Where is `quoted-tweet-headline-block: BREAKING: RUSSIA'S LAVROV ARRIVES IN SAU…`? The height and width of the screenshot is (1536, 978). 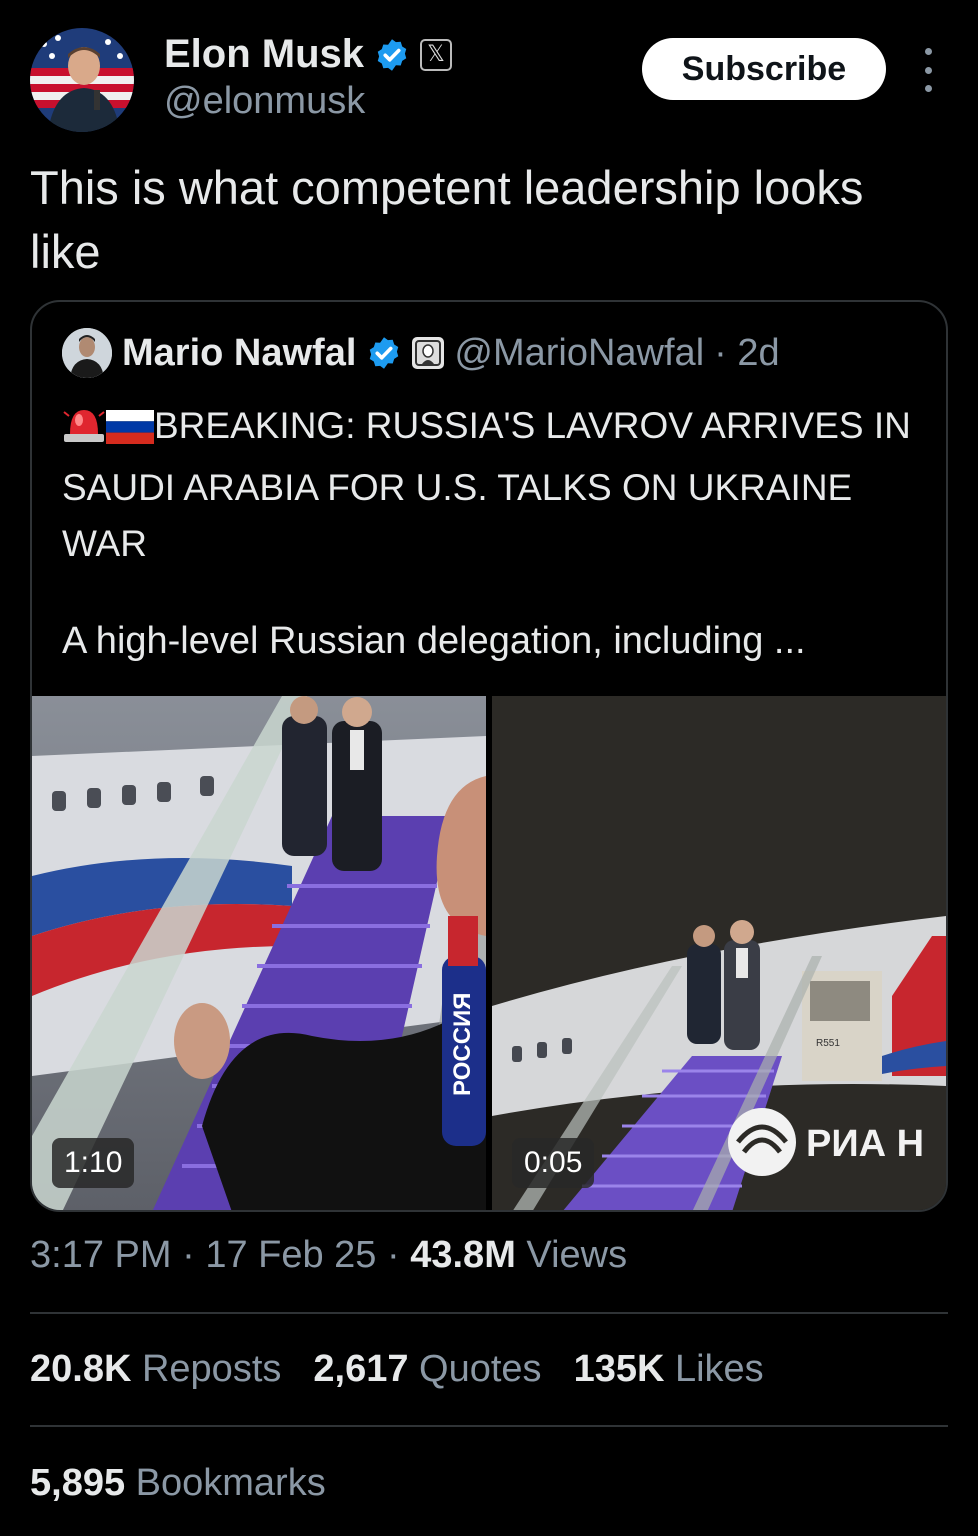 quoted-tweet-headline-block: BREAKING: RUSSIA'S LAVROV ARRIVES IN SAU… is located at coordinates (492, 485).